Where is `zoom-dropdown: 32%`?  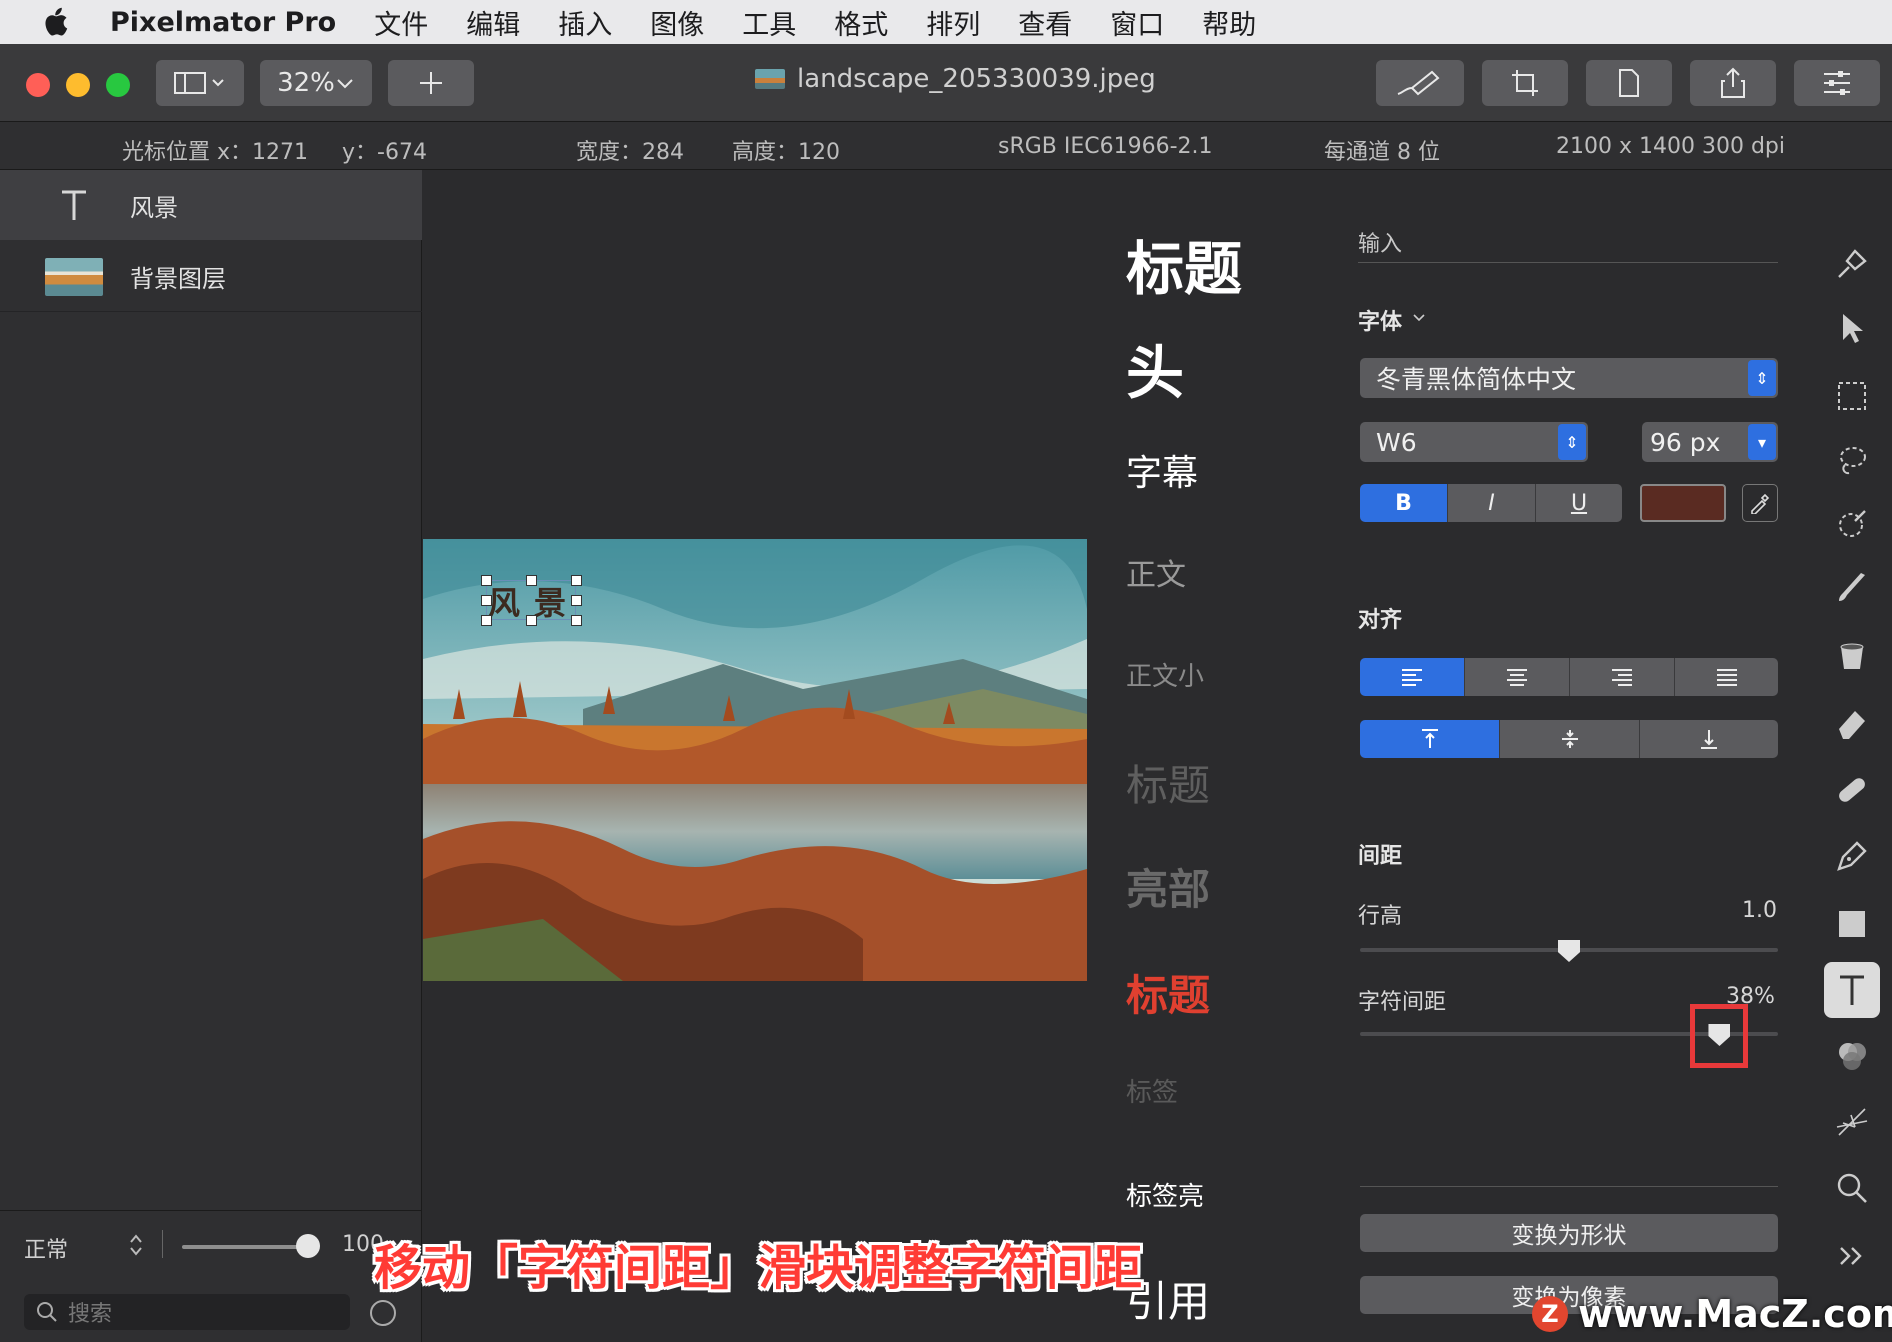 zoom-dropdown: 32% is located at coordinates (316, 83).